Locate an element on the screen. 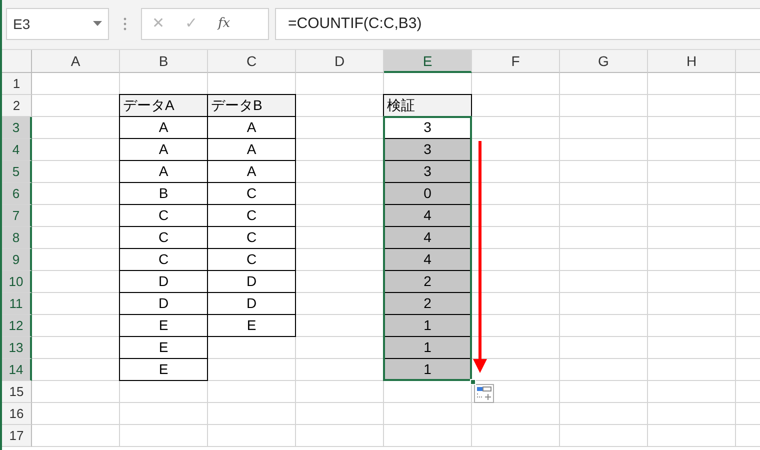 The image size is (760, 450). row-header: 10 is located at coordinates (17, 282).